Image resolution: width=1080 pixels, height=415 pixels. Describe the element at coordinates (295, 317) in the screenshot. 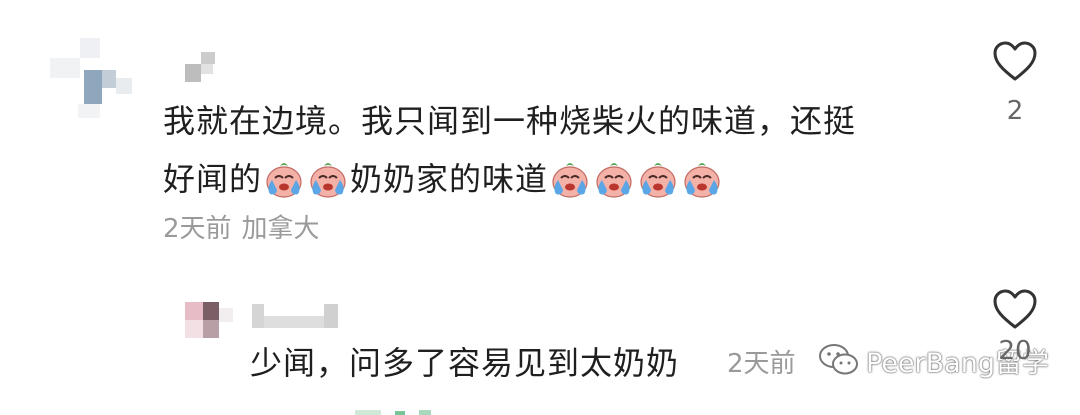

I see `reply-username` at that location.